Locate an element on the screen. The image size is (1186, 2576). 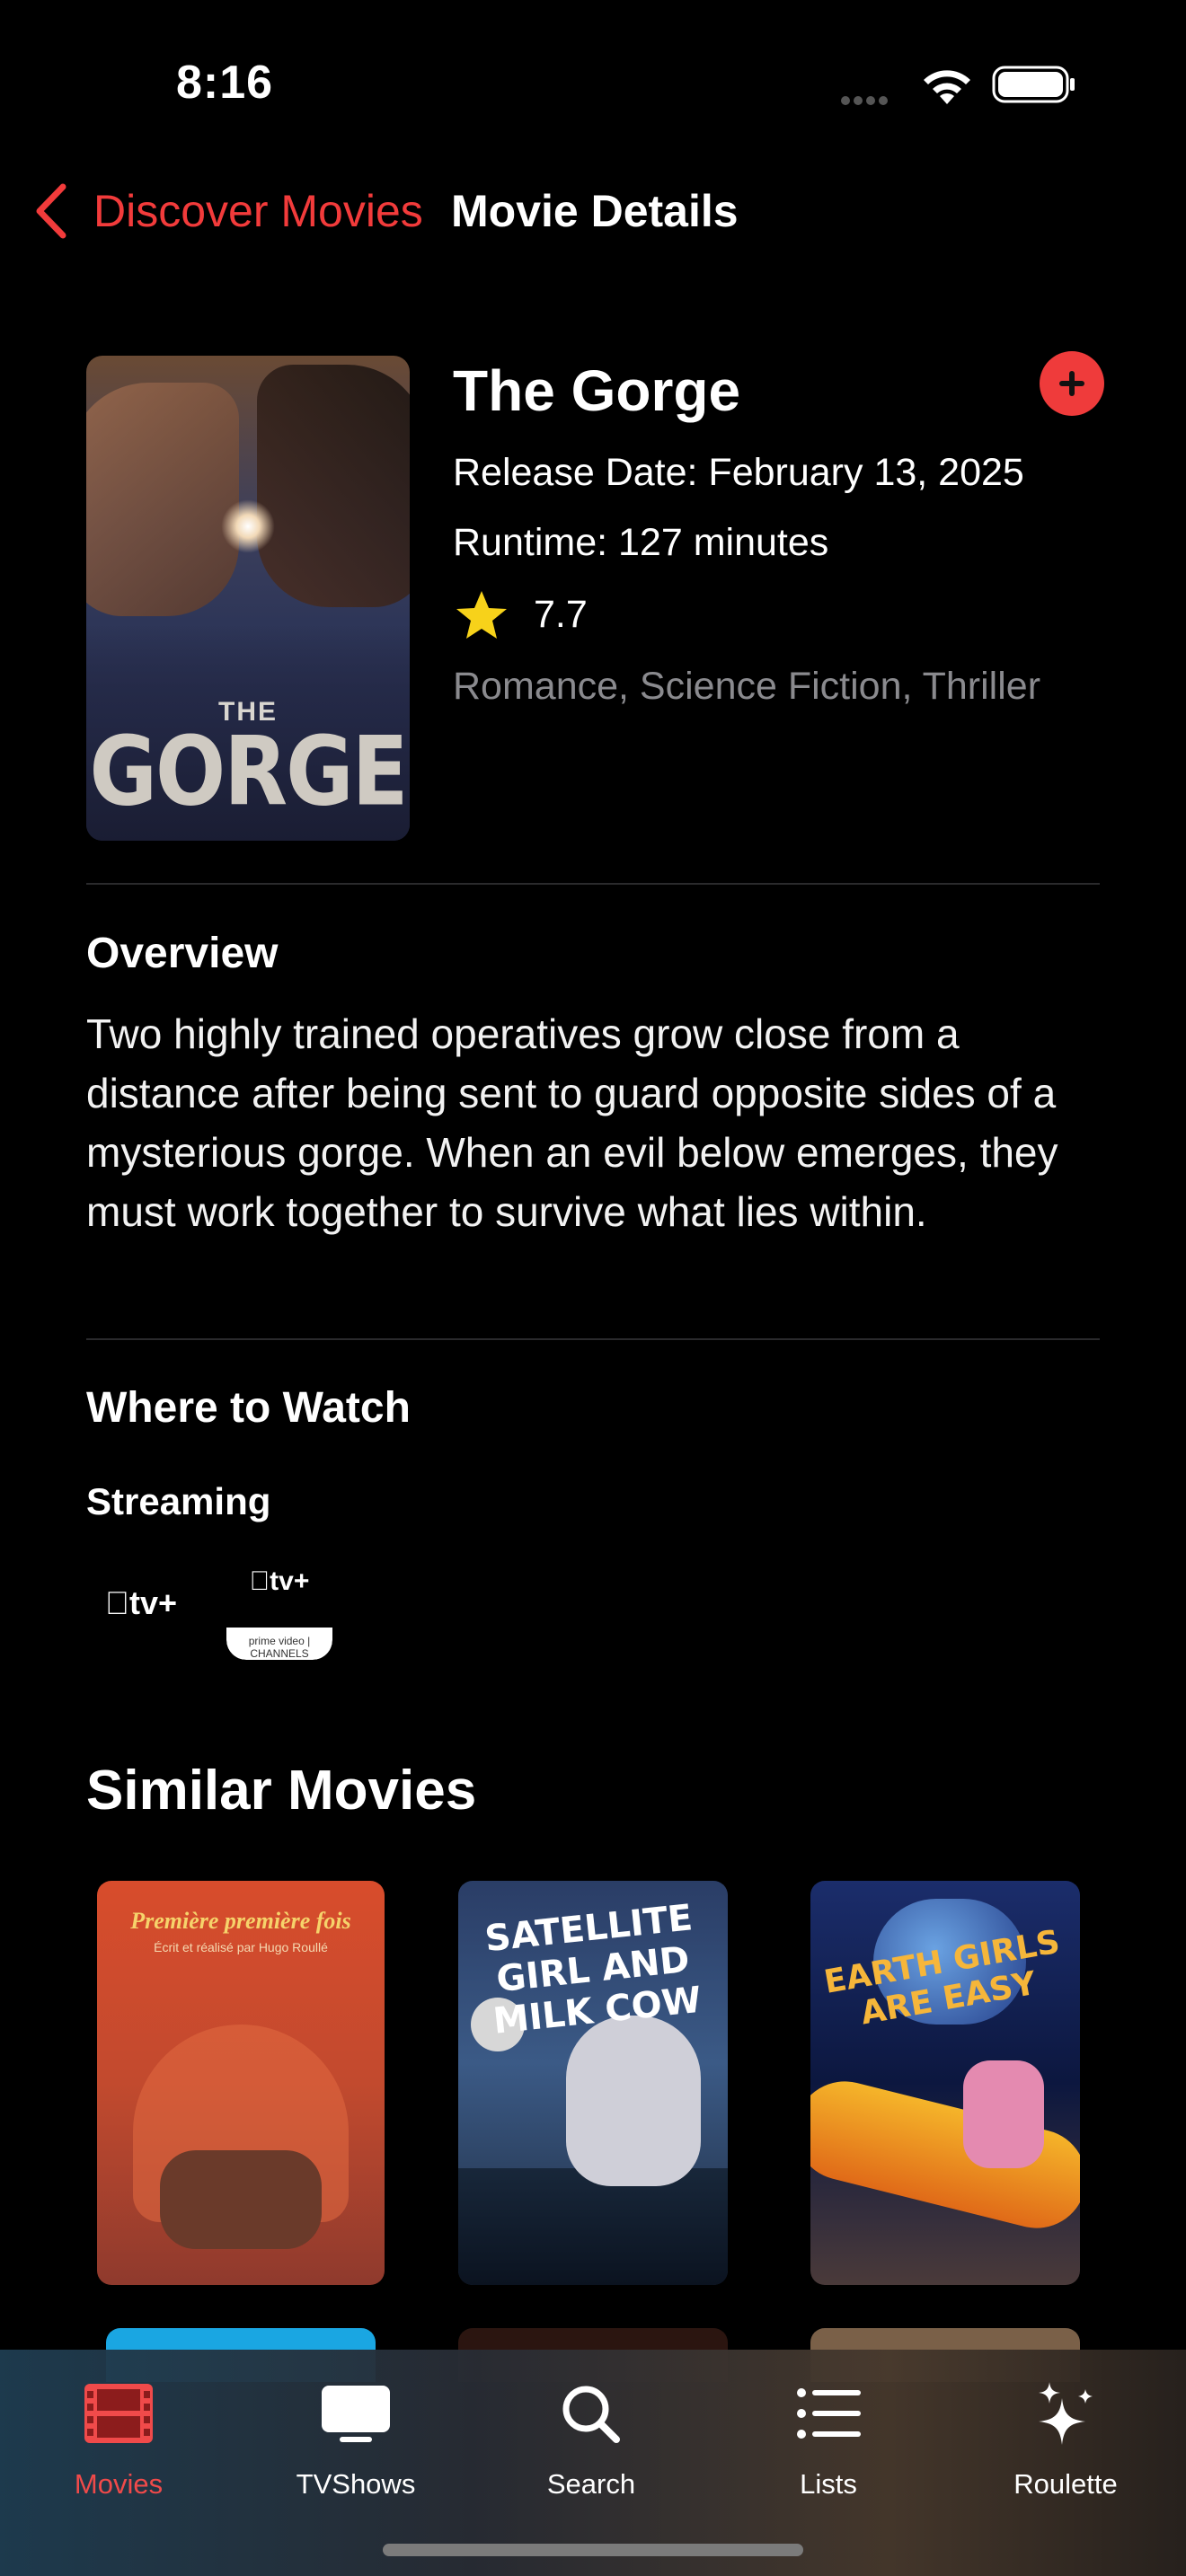
tv-icon is located at coordinates (356, 2414).